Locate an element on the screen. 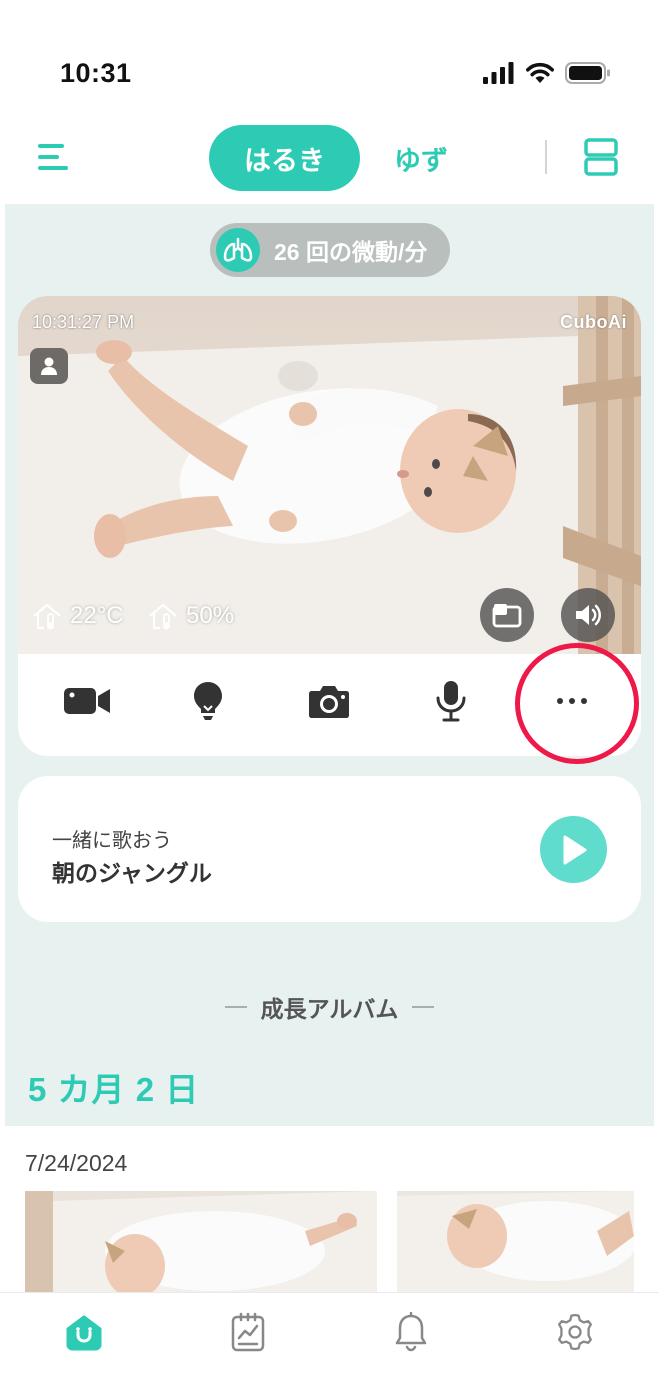 The width and height of the screenshot is (659, 1377). journal-icon is located at coordinates (248, 1332).